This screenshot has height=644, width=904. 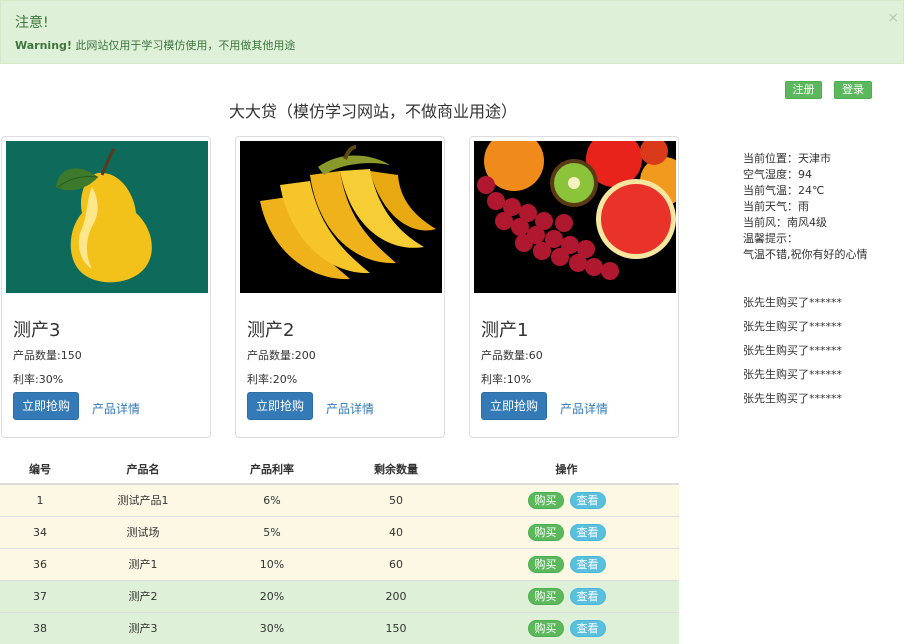 I want to click on product-name: 测产1, so click(x=505, y=330).